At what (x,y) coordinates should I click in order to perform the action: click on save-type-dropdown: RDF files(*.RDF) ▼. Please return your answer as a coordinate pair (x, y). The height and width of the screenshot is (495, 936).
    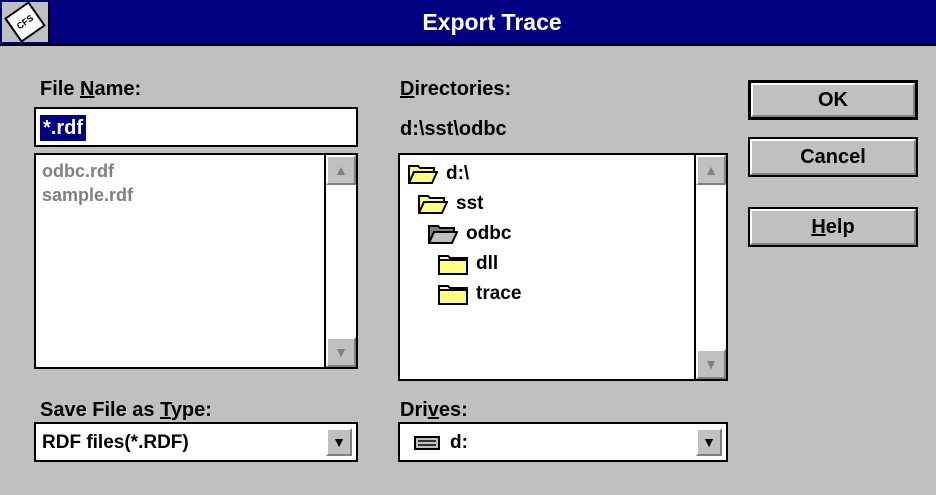
    Looking at the image, I should click on (196, 442).